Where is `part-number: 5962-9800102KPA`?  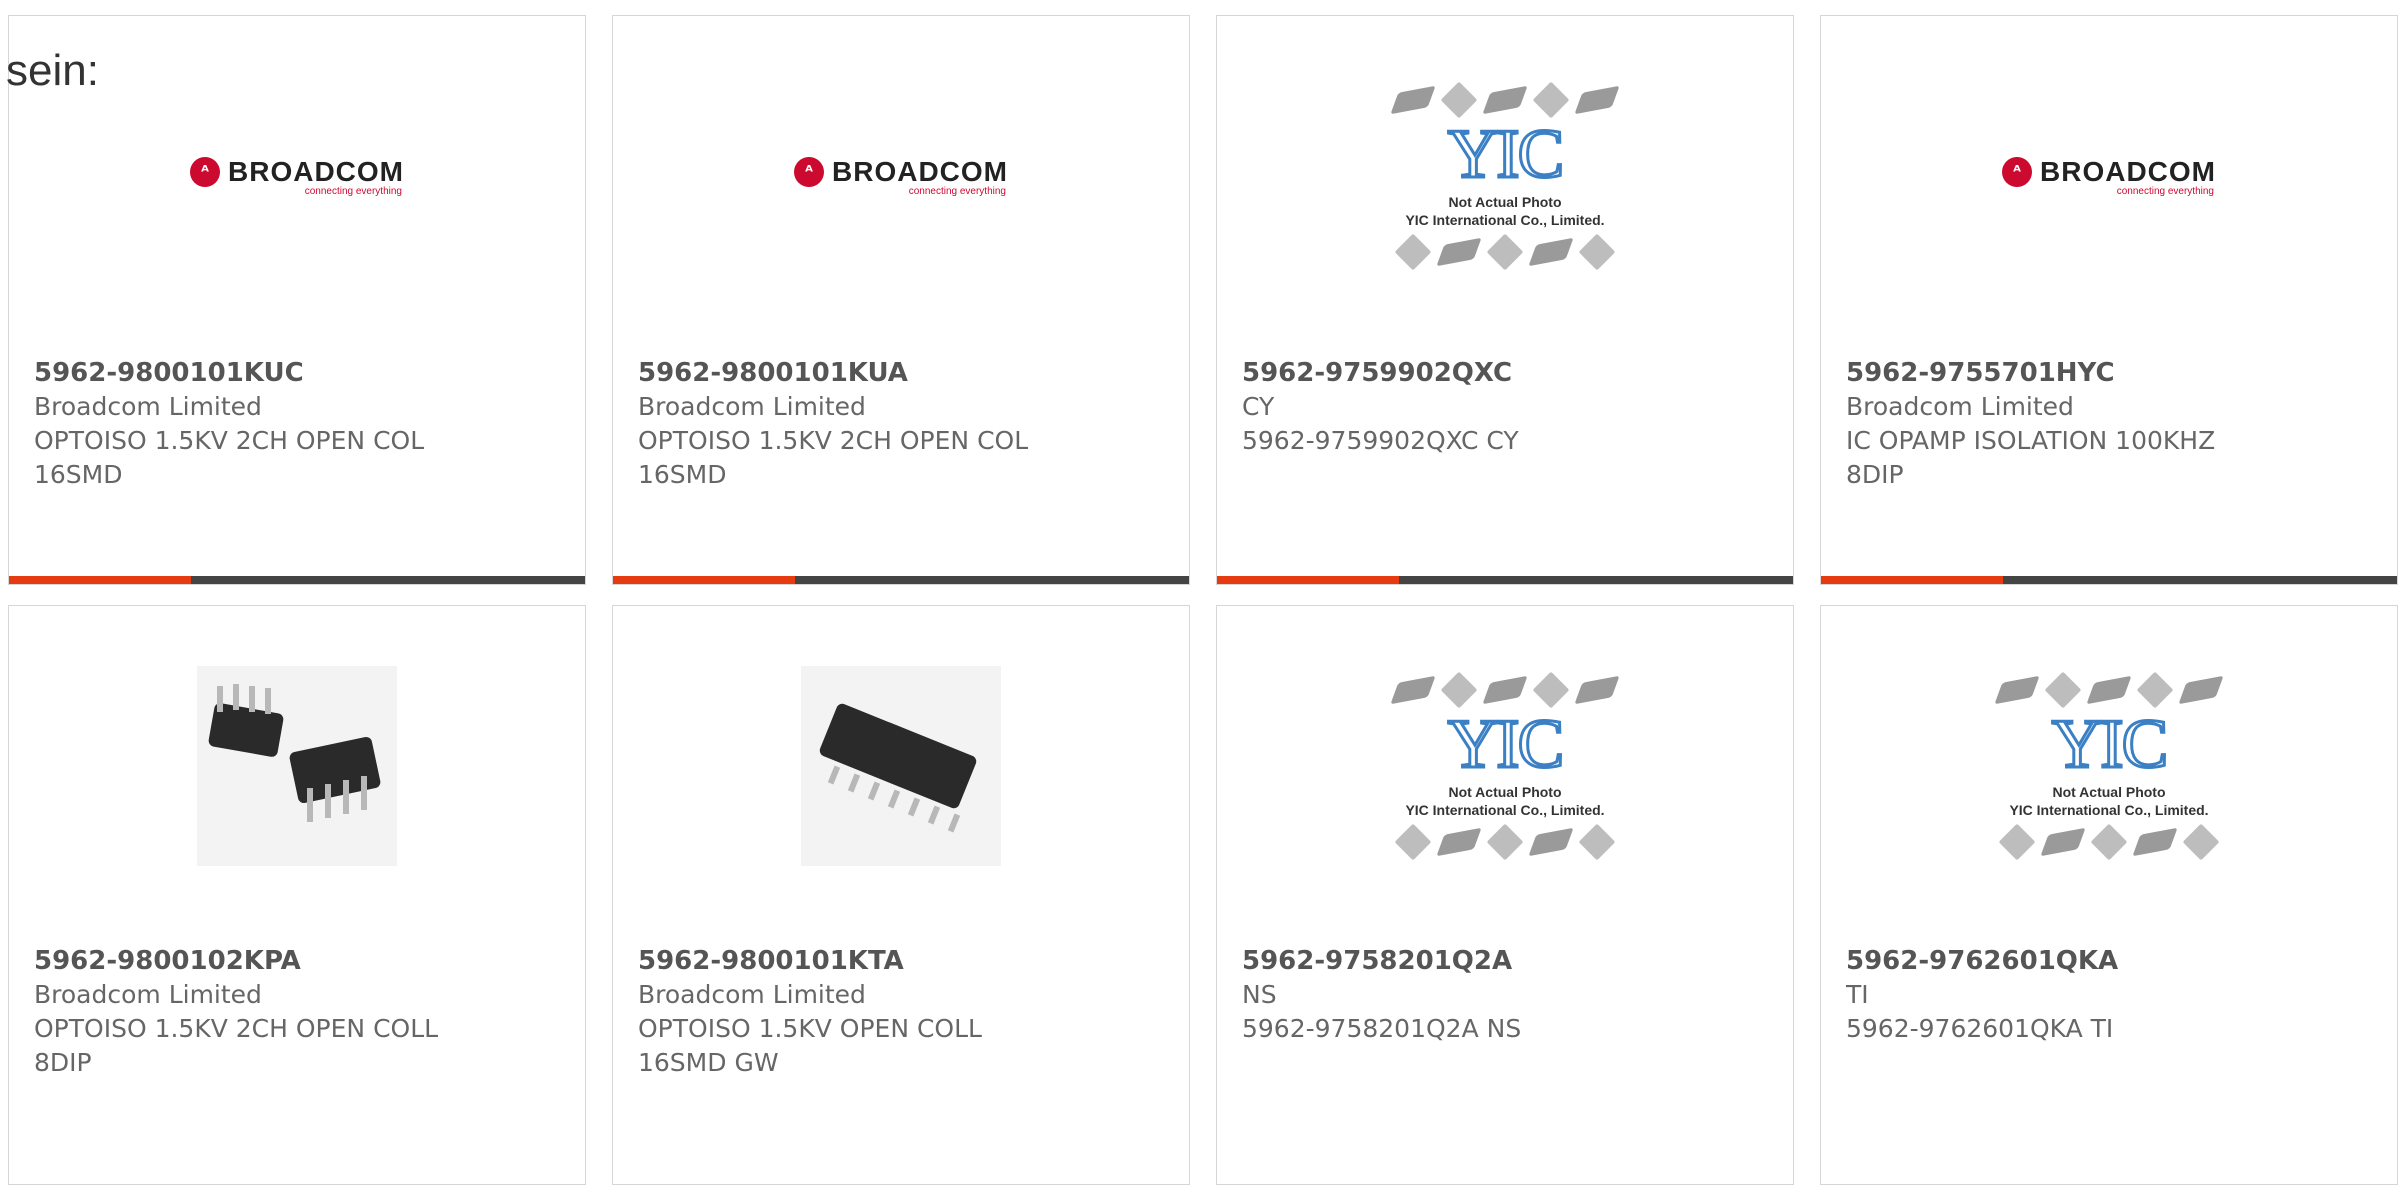 part-number: 5962-9800102KPA is located at coordinates (299, 961).